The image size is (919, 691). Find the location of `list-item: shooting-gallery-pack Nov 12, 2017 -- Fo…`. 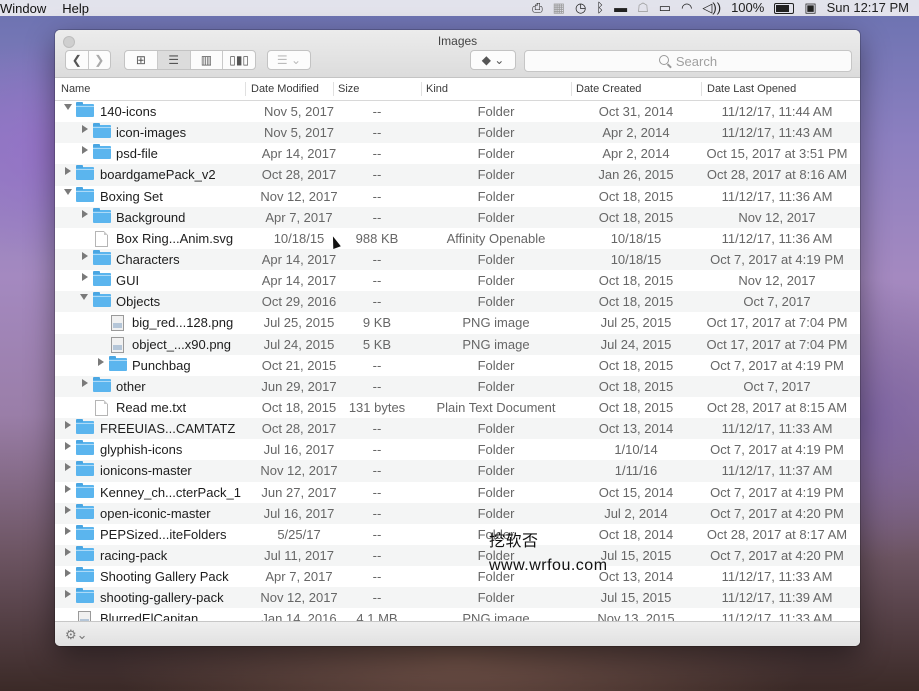

list-item: shooting-gallery-pack Nov 12, 2017 -- Fo… is located at coordinates (457, 598).